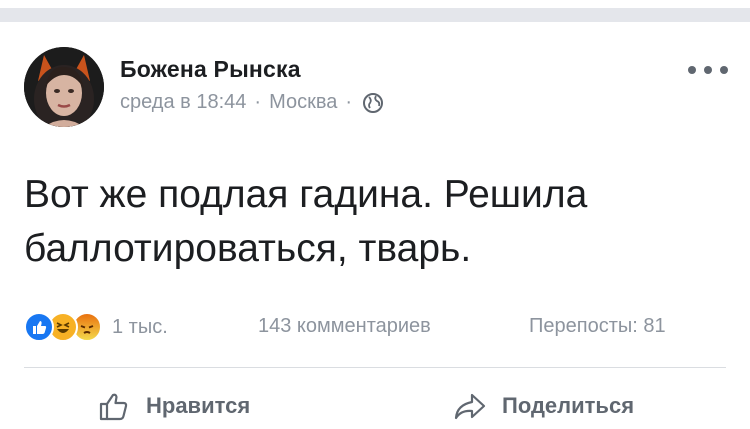  I want to click on like-button: Нравится, so click(173, 406).